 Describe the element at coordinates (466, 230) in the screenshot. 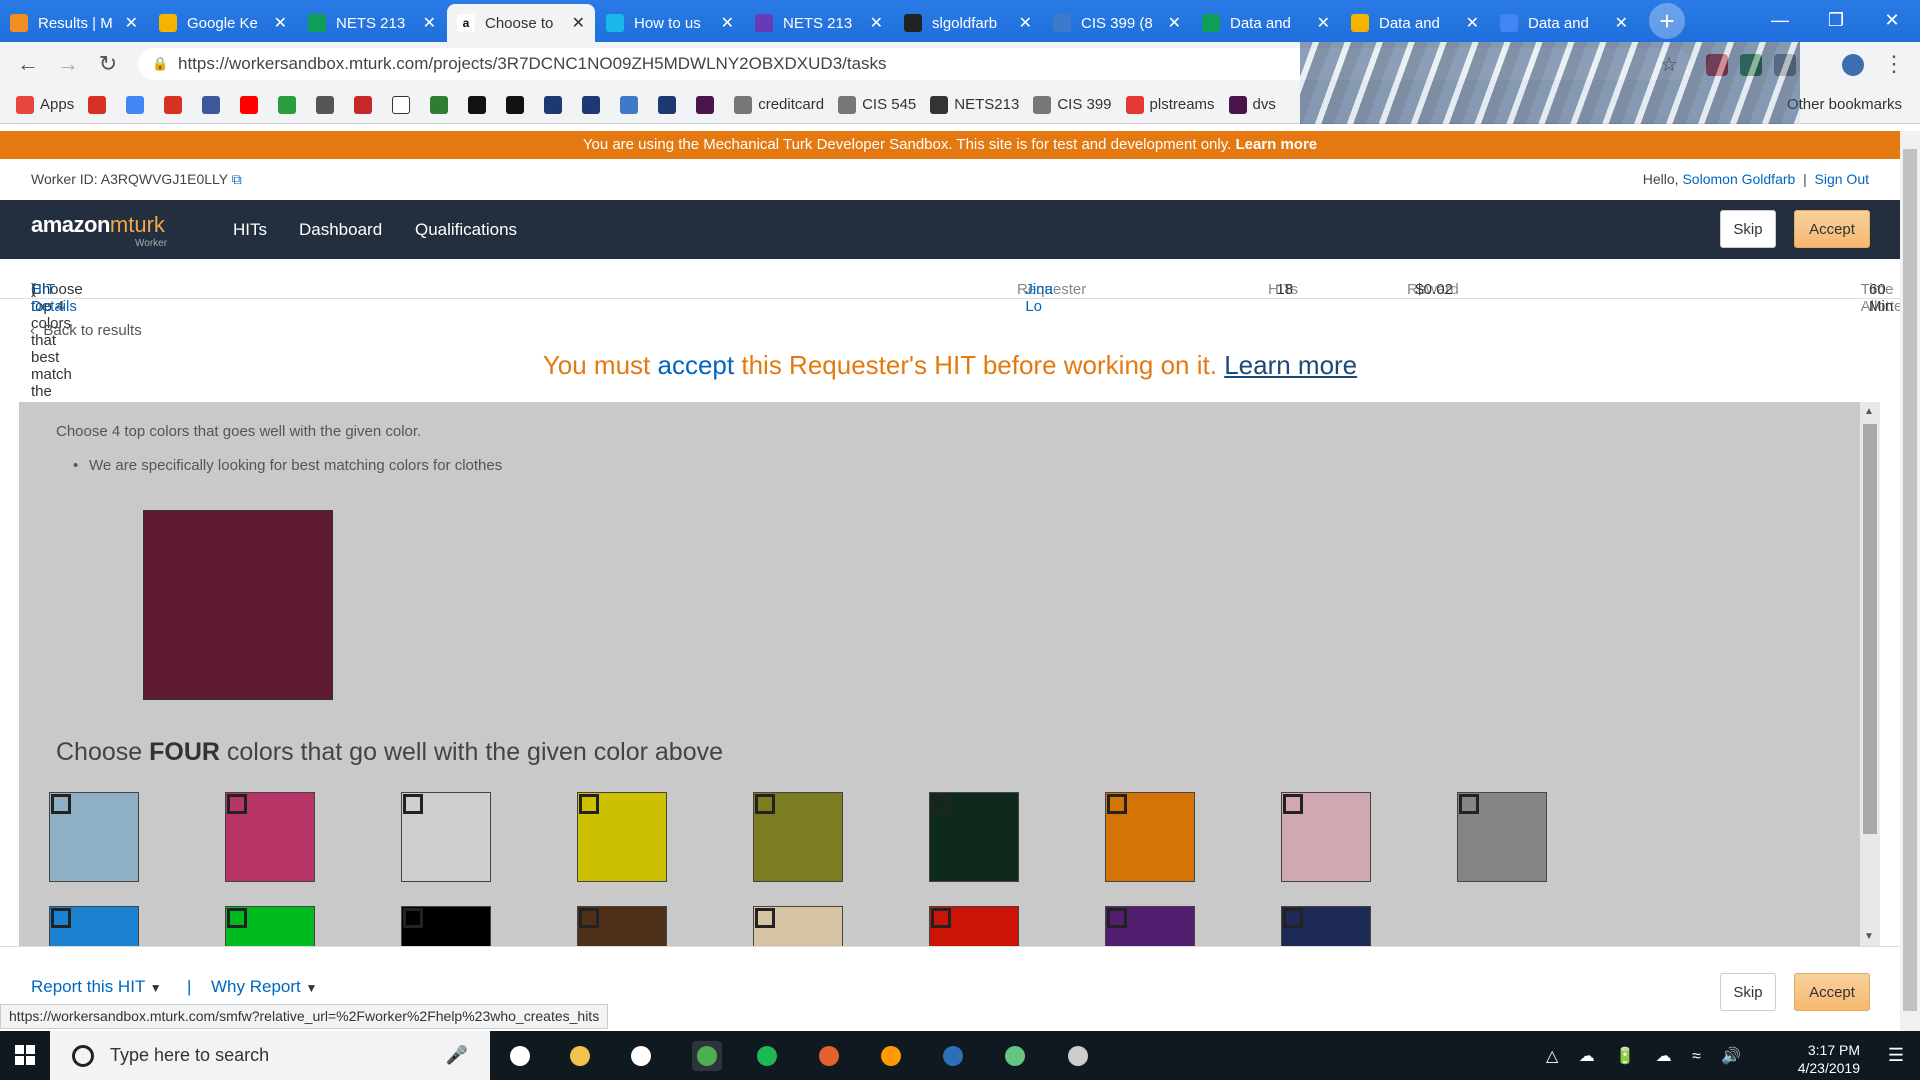

I see `nav-qualifications: Qualifications` at that location.